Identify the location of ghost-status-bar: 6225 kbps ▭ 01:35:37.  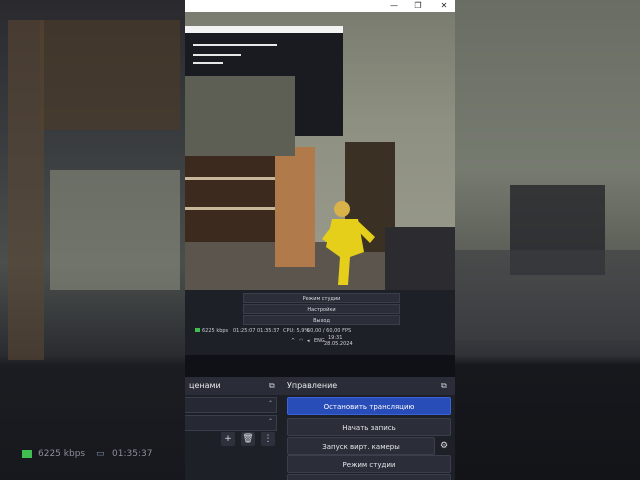
(92, 455).